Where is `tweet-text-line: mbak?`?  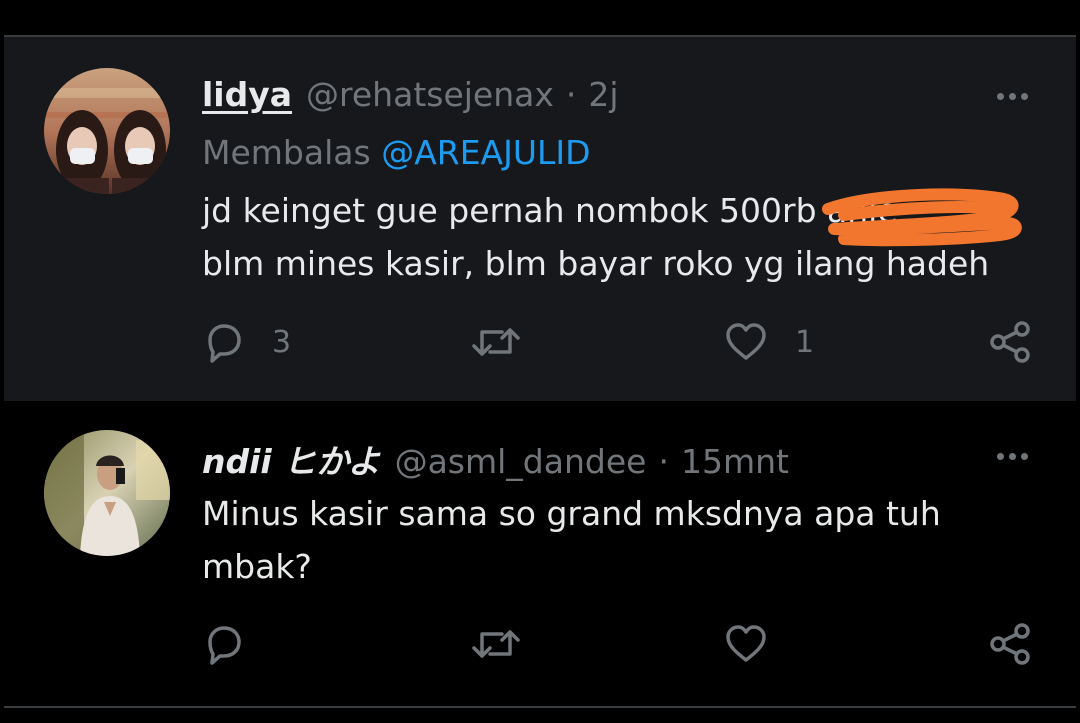 tweet-text-line: mbak? is located at coordinates (257, 566).